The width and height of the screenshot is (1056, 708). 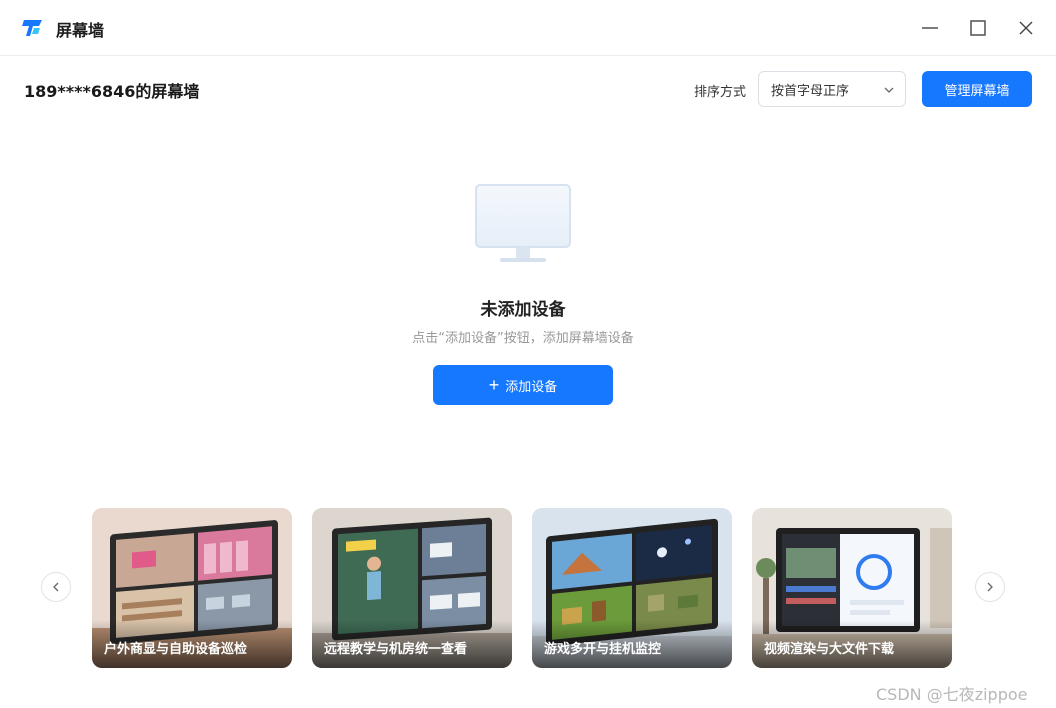 I want to click on app-title: 屏幕墙, so click(x=80, y=30).